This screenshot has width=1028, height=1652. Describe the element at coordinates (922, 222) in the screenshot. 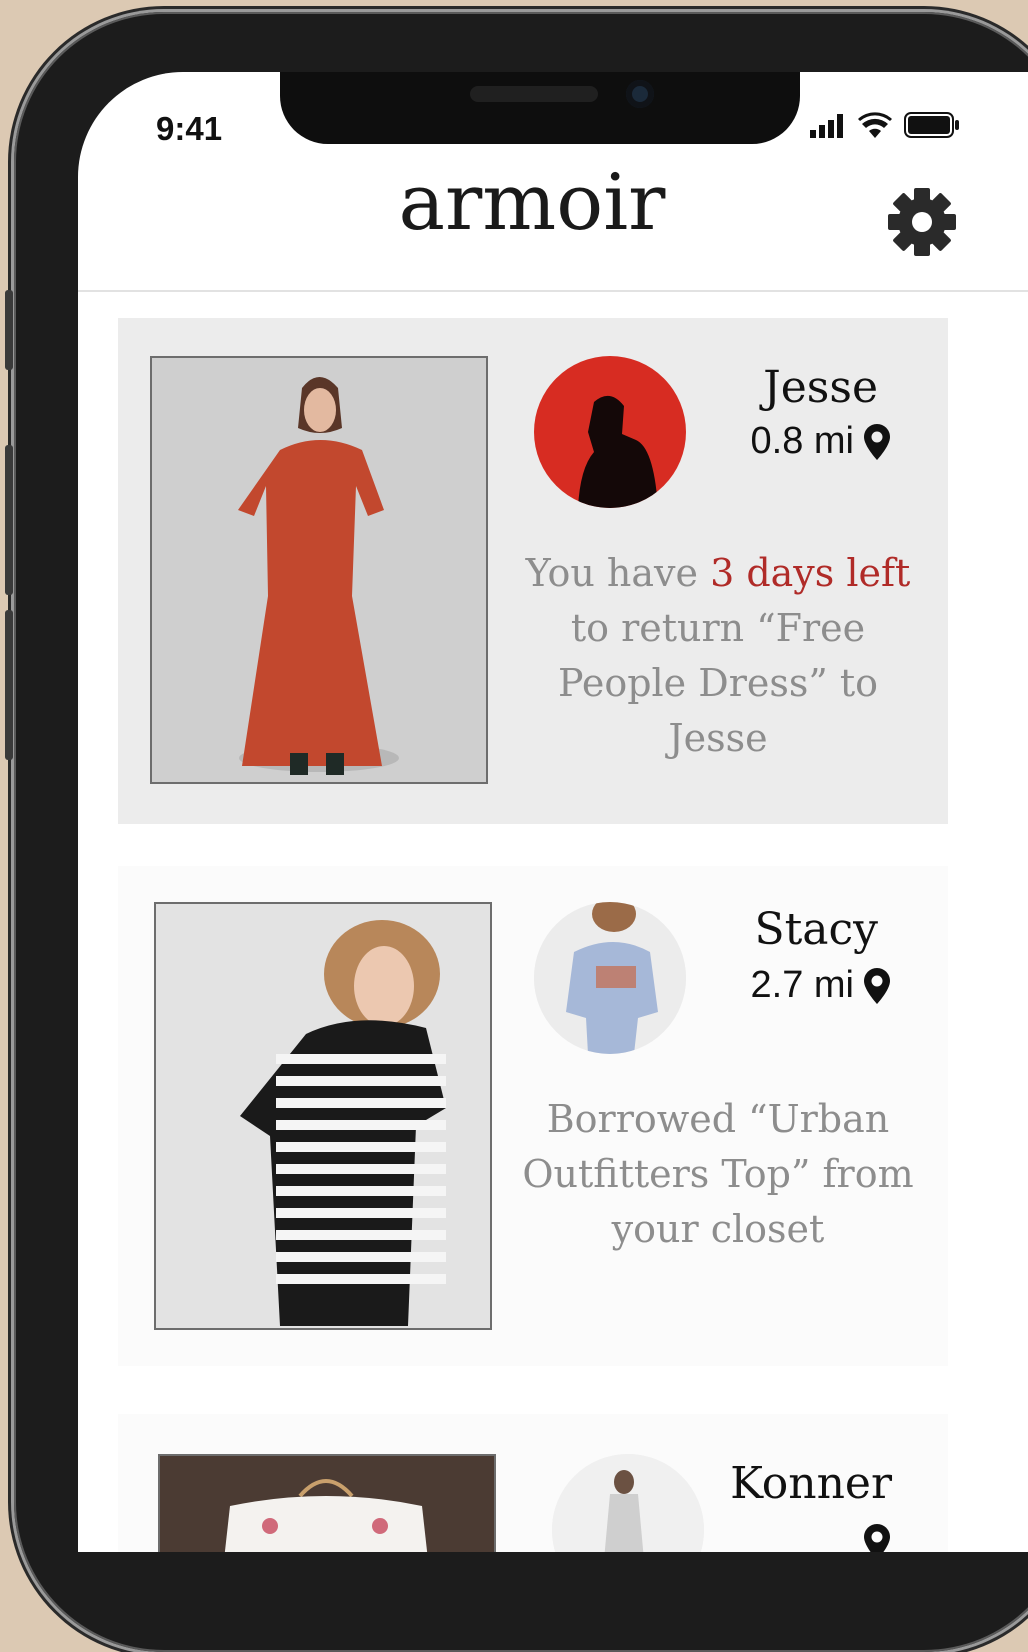

I see `gear-icon` at that location.